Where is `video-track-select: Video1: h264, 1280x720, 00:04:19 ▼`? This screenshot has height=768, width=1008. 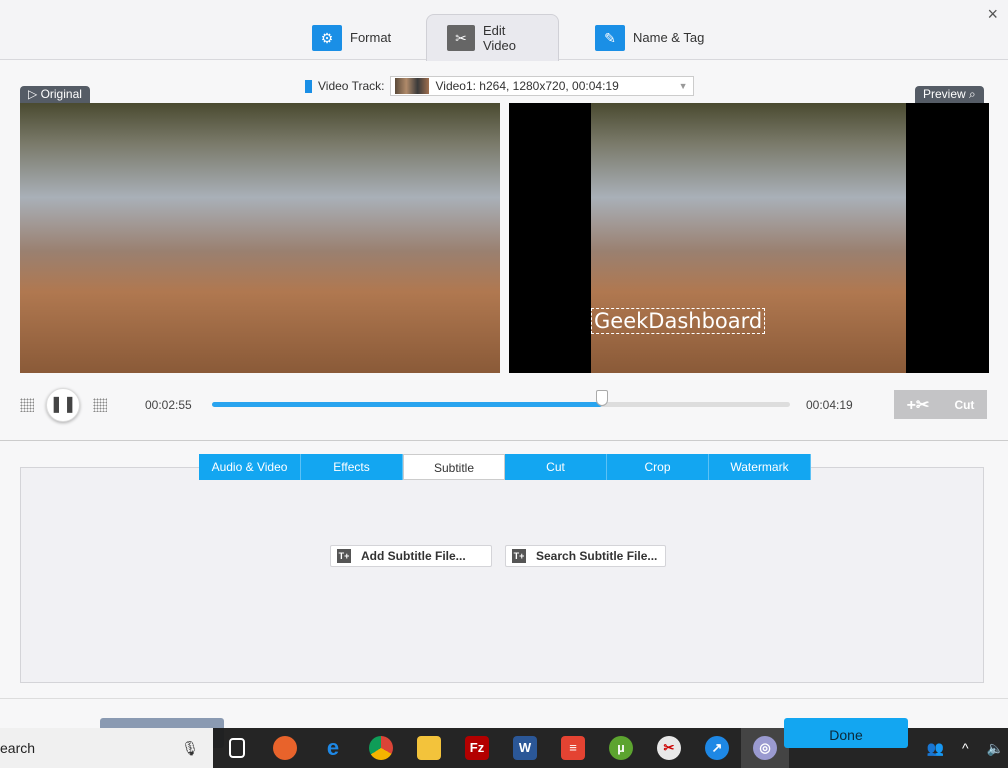 video-track-select: Video1: h264, 1280x720, 00:04:19 ▼ is located at coordinates (542, 86).